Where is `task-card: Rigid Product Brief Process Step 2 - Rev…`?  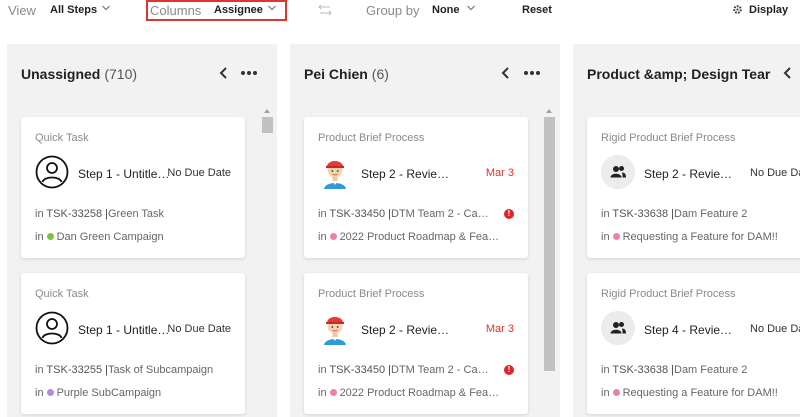 task-card: Rigid Product Brief Process Step 2 - Rev… is located at coordinates (693, 187).